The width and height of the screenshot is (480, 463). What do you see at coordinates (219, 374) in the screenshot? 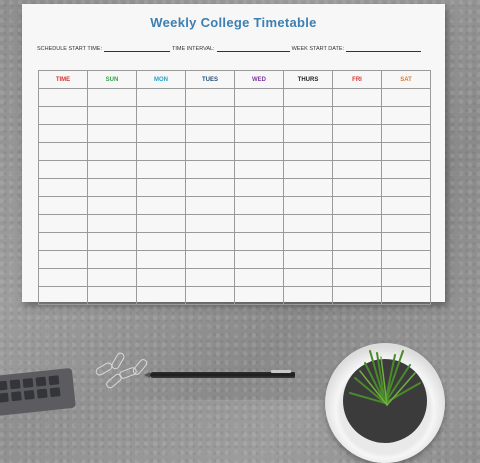
I see `pen-icon` at bounding box center [219, 374].